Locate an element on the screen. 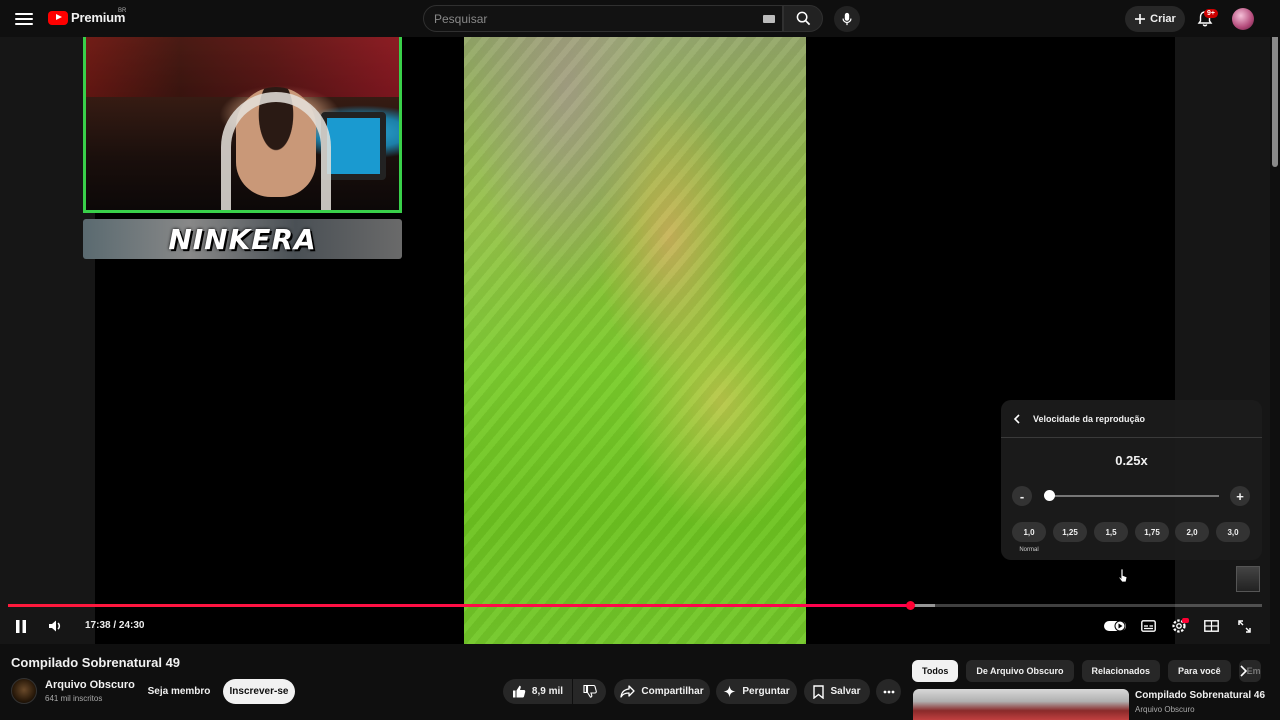 Image resolution: width=1280 pixels, height=720 pixels. create-label: Criar is located at coordinates (1163, 19).